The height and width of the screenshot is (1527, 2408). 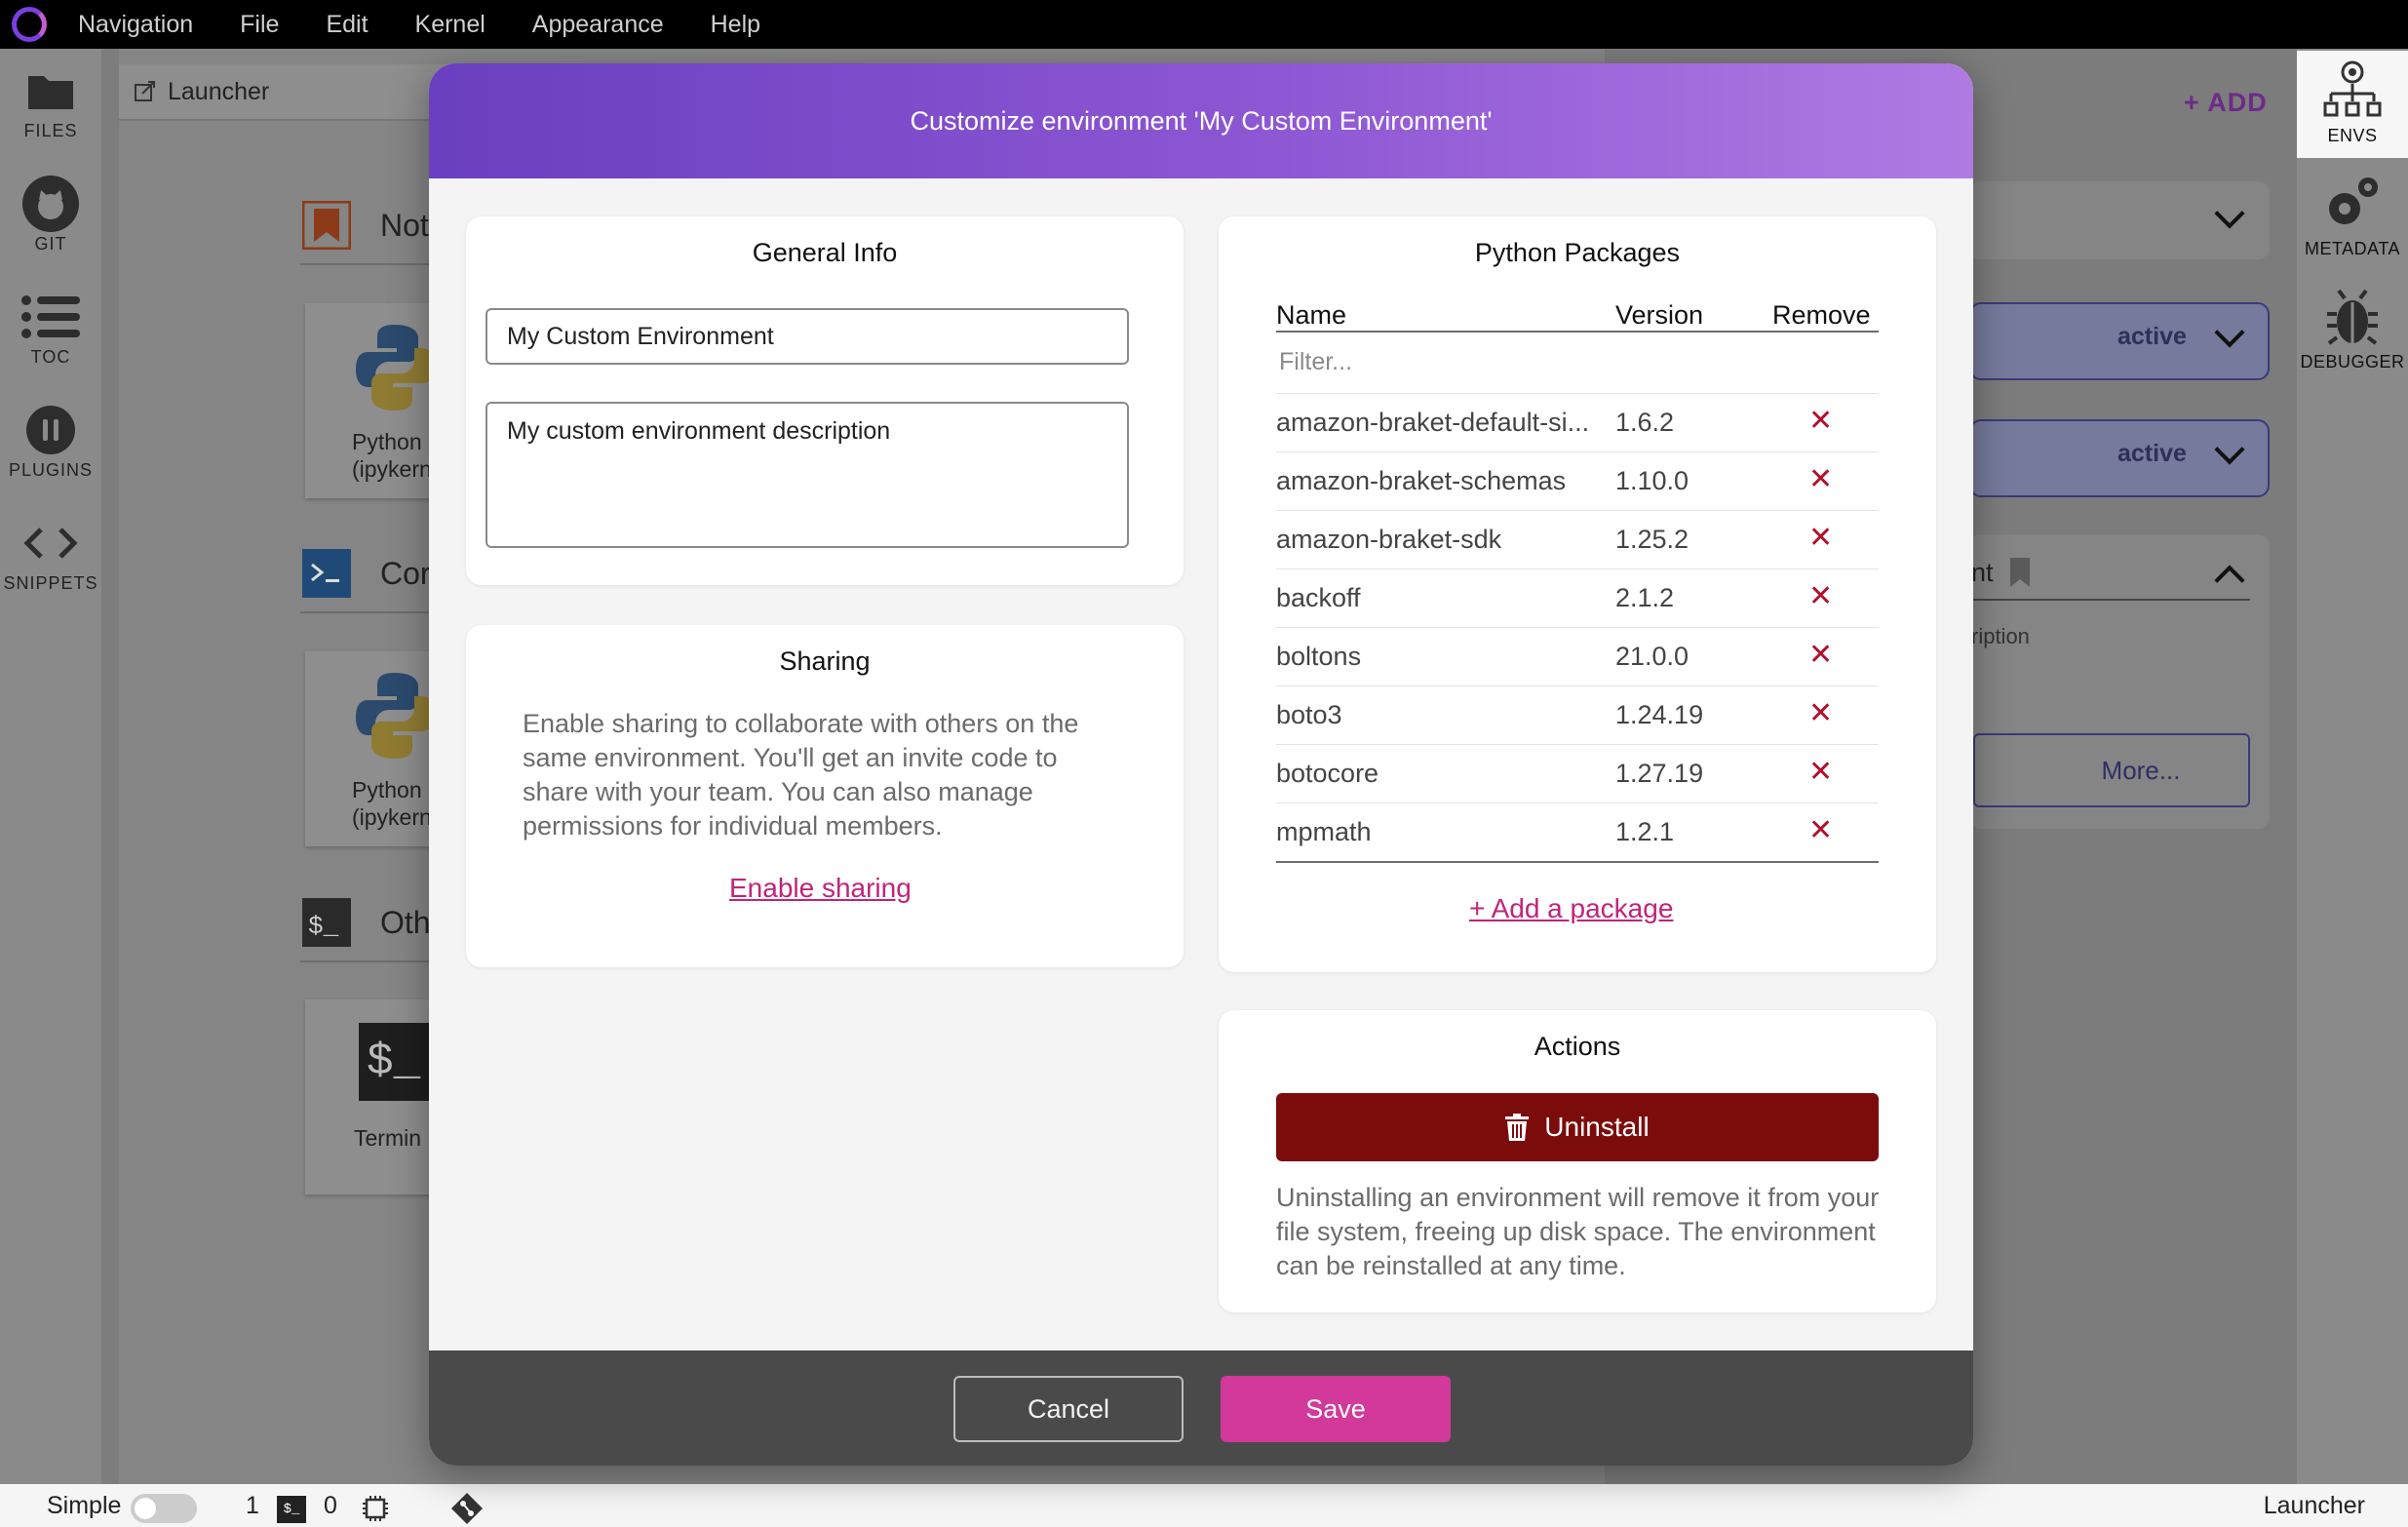 I want to click on launcher-card-python-console: Python (ipykern, so click(x=373, y=748).